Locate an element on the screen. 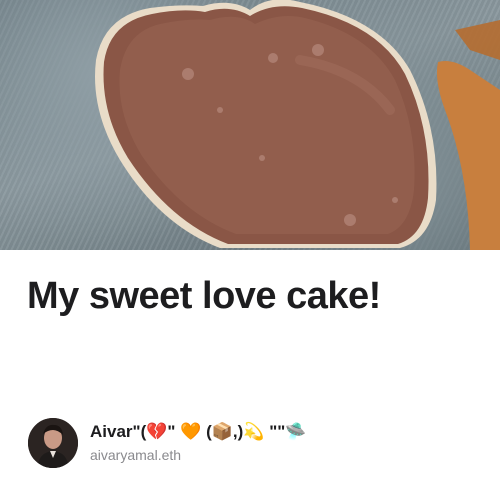 The width and height of the screenshot is (500, 500). author-block: Aivar"(💔" 🧡 (📦,)💫 ""🛸 aivaryamal.eth is located at coordinates (167, 443).